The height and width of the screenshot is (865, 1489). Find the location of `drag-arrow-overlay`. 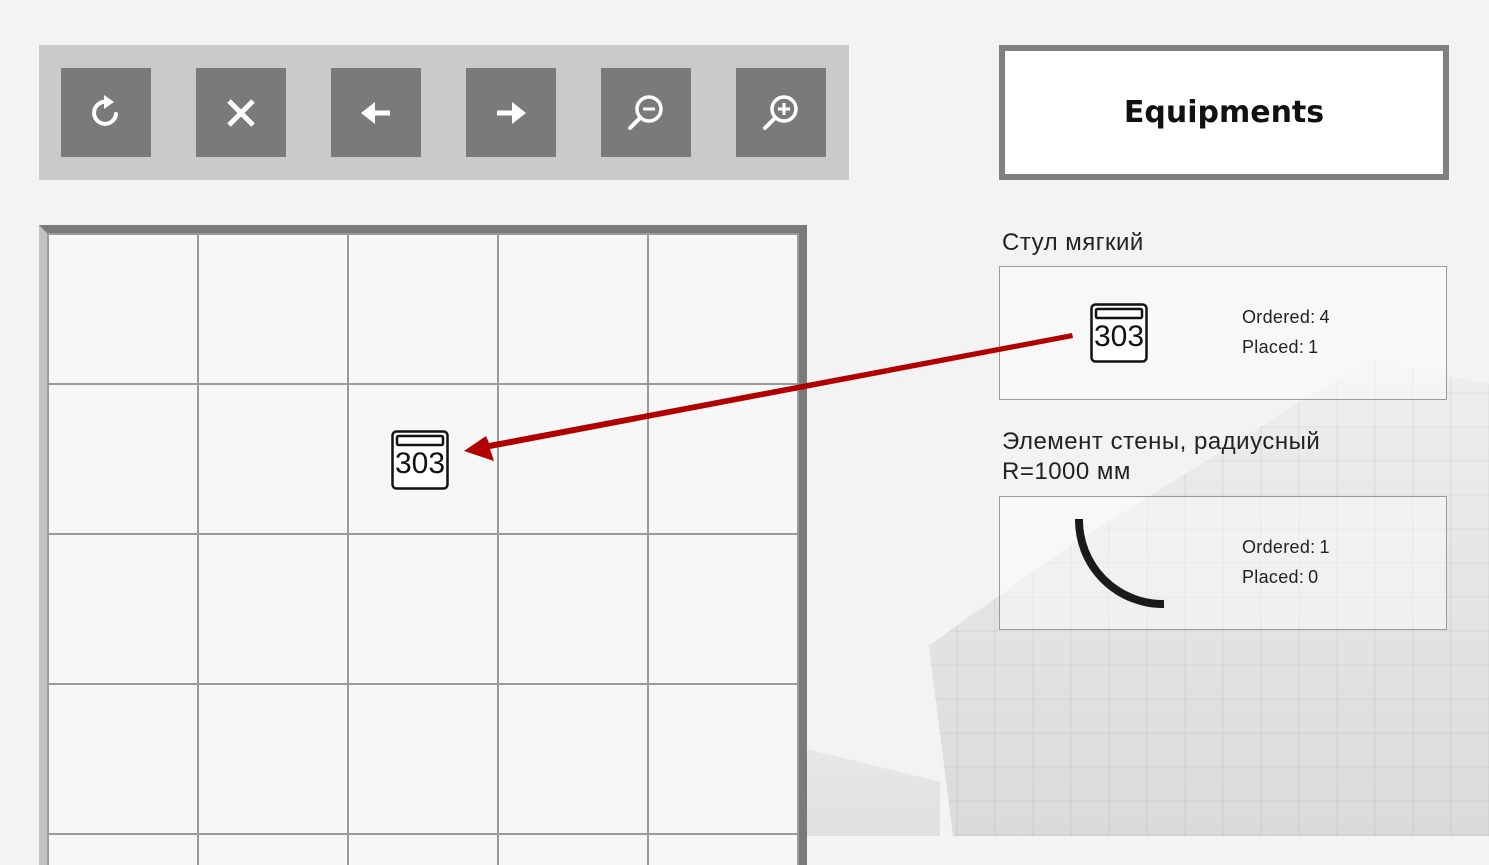

drag-arrow-overlay is located at coordinates (768, 397).